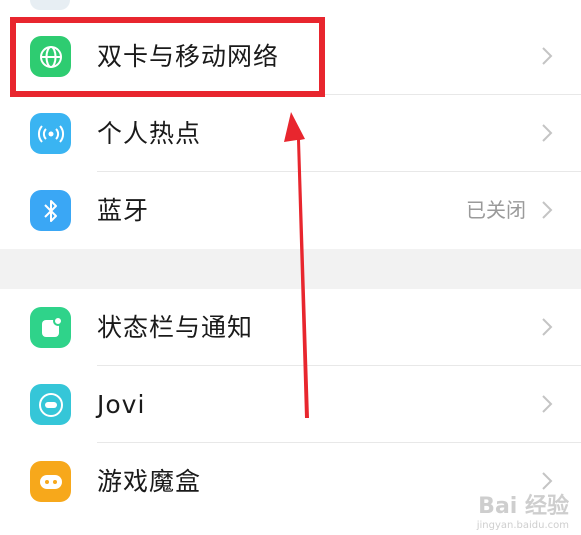 This screenshot has height=535, width=581. What do you see at coordinates (149, 481) in the screenshot?
I see `settings-item-label: 游戏魔盒` at bounding box center [149, 481].